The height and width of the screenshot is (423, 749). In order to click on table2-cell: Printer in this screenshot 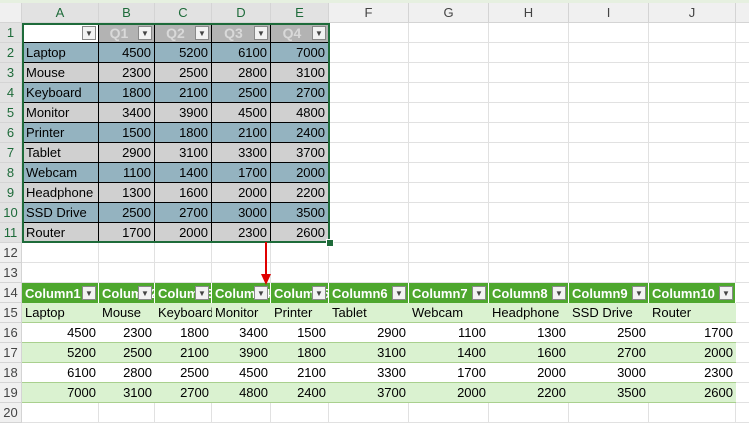, I will do `click(300, 313)`.